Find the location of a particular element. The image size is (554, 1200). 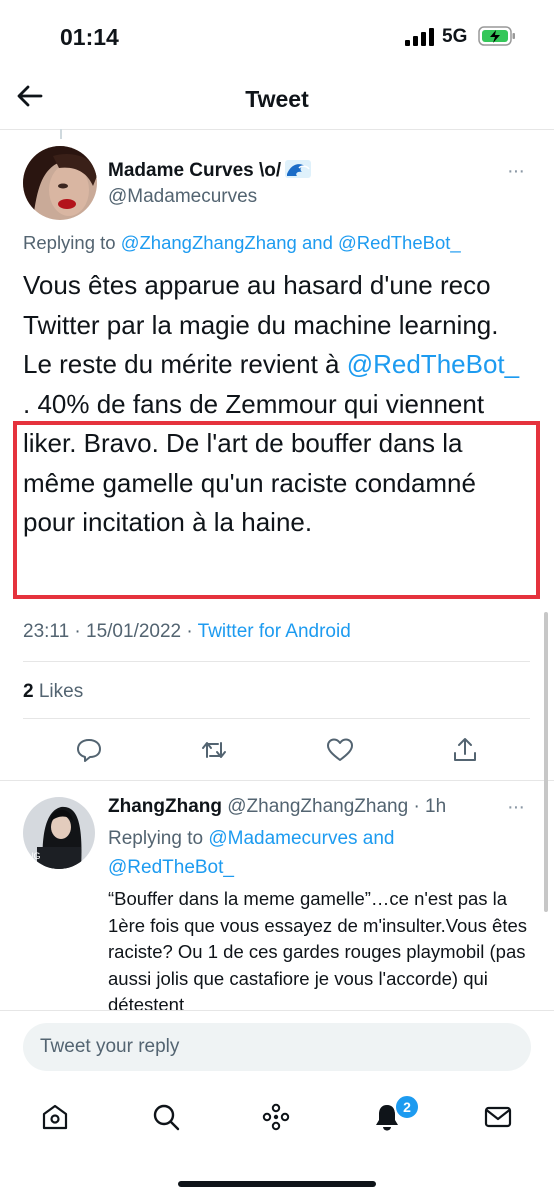

tweet-meta: 23:11 · 15/01/2022 · Twitter for Android is located at coordinates (187, 632).